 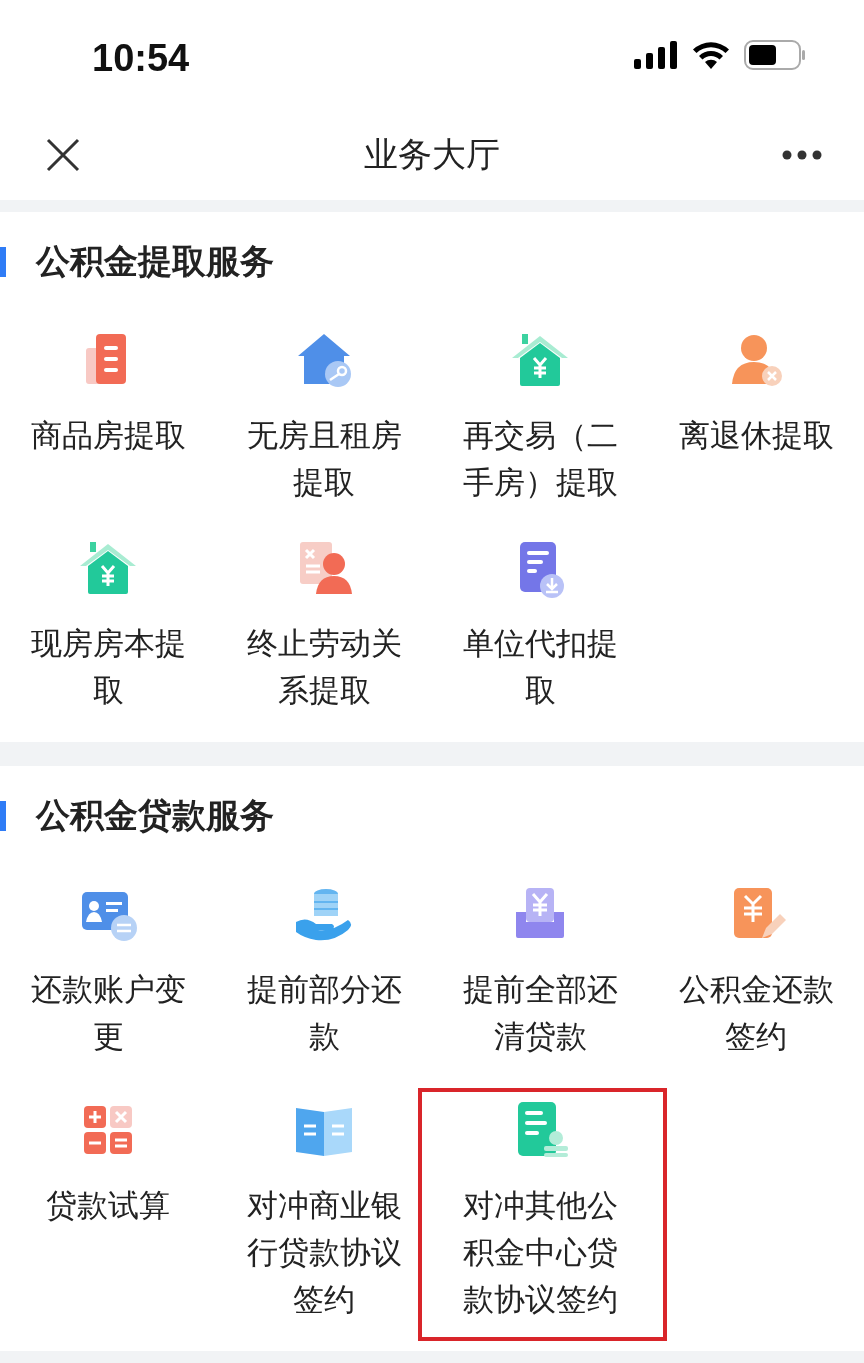 What do you see at coordinates (802, 155) in the screenshot?
I see `more-icon` at bounding box center [802, 155].